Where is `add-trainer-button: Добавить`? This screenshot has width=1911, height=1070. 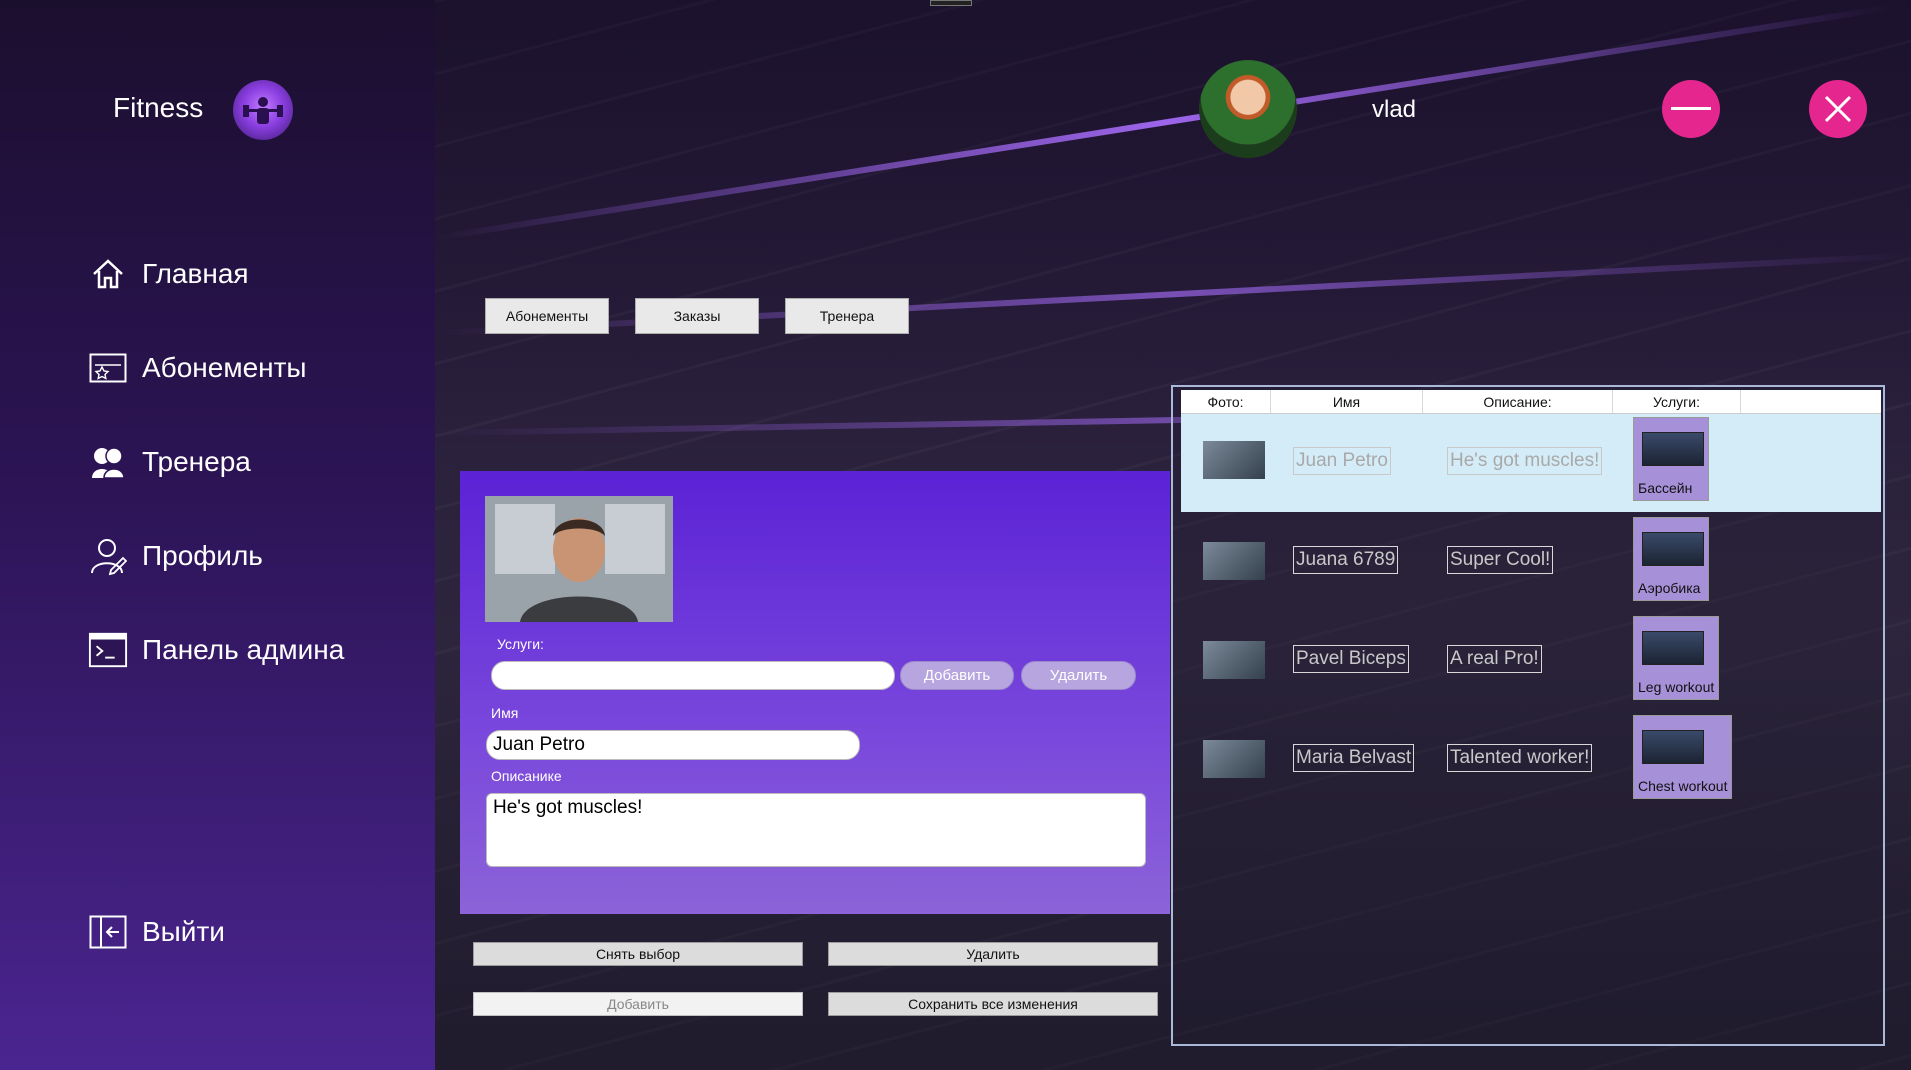 add-trainer-button: Добавить is located at coordinates (638, 1004).